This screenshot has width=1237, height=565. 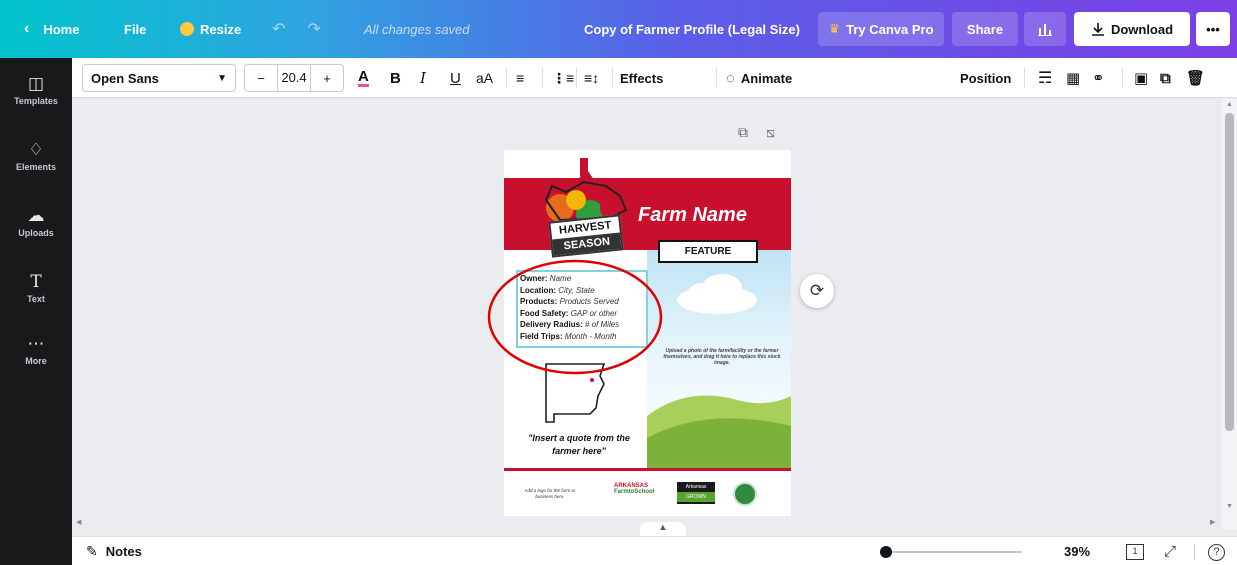 What do you see at coordinates (743, 132) in the screenshot?
I see `duplicate-page-icon: ⧉` at bounding box center [743, 132].